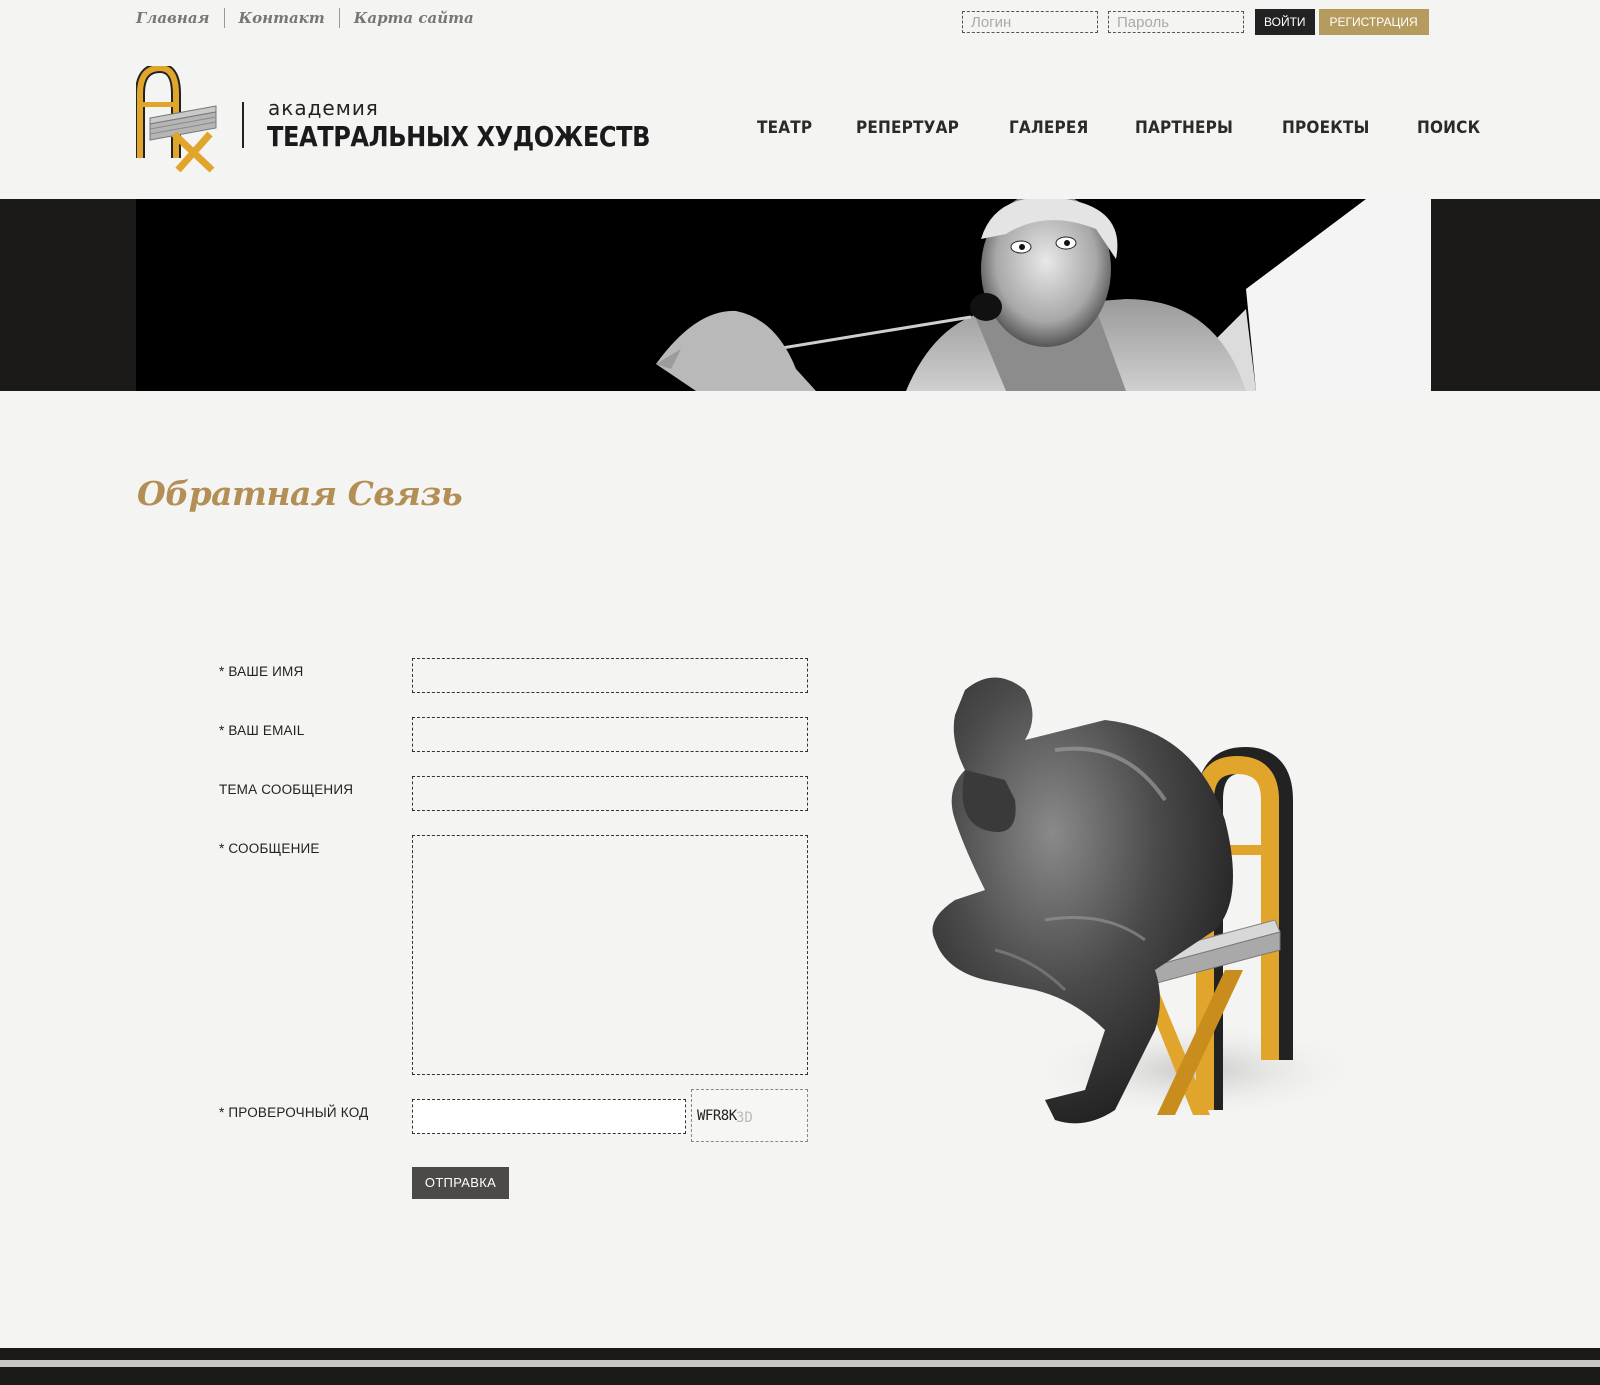  Describe the element at coordinates (610, 955) in the screenshot. I see `message-textarea` at that location.